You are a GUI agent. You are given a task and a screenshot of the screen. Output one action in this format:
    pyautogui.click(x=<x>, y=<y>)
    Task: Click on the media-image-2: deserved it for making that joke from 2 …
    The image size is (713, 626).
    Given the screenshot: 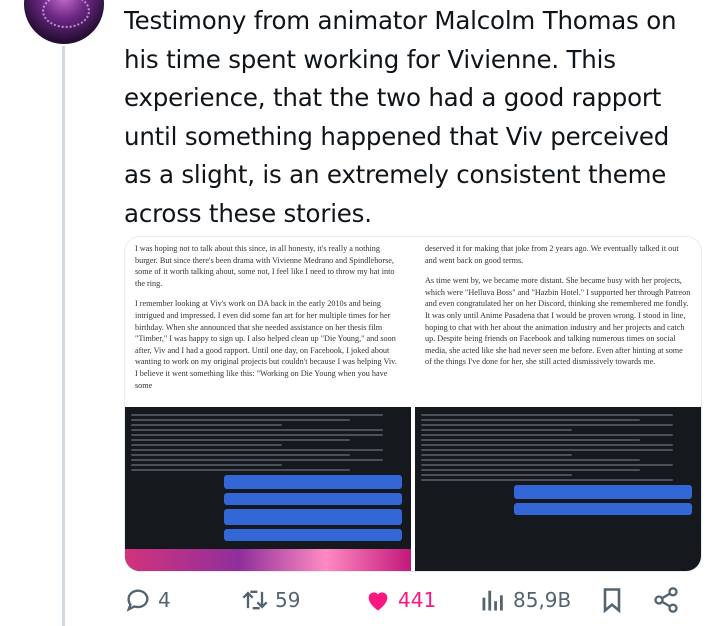 What is the action you would take?
    pyautogui.click(x=558, y=320)
    